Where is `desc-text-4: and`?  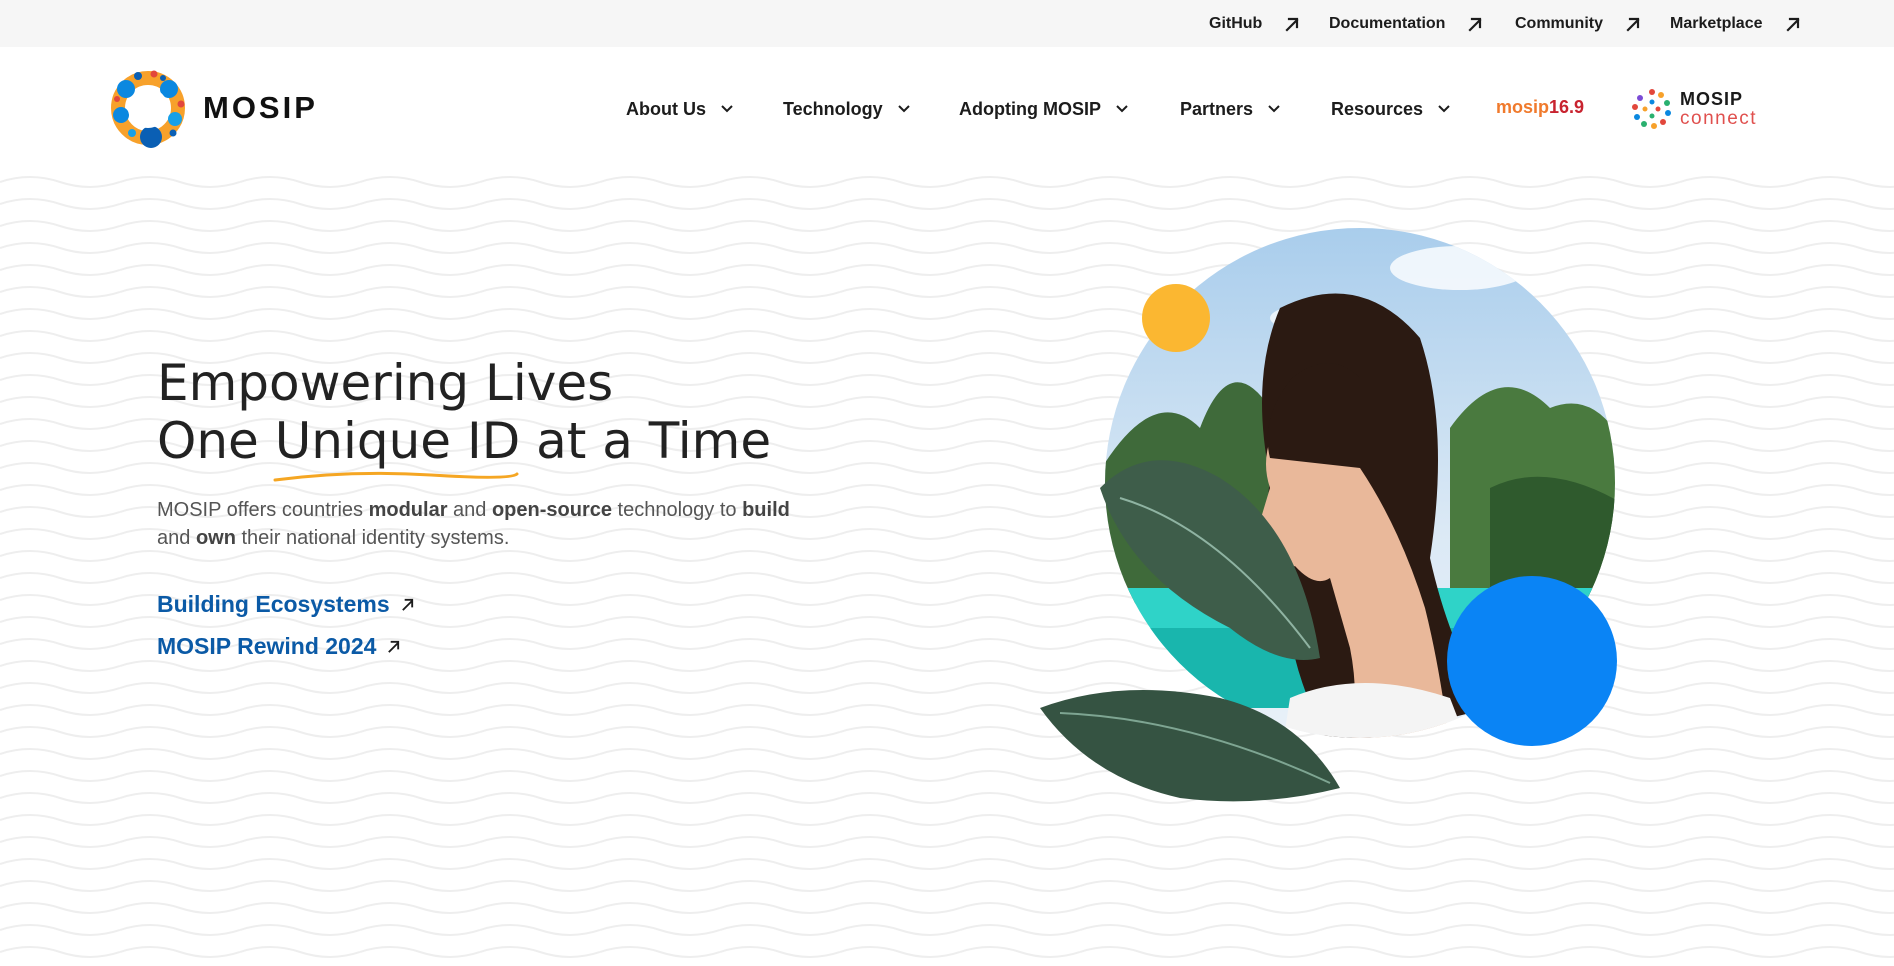 desc-text-4: and is located at coordinates (176, 538).